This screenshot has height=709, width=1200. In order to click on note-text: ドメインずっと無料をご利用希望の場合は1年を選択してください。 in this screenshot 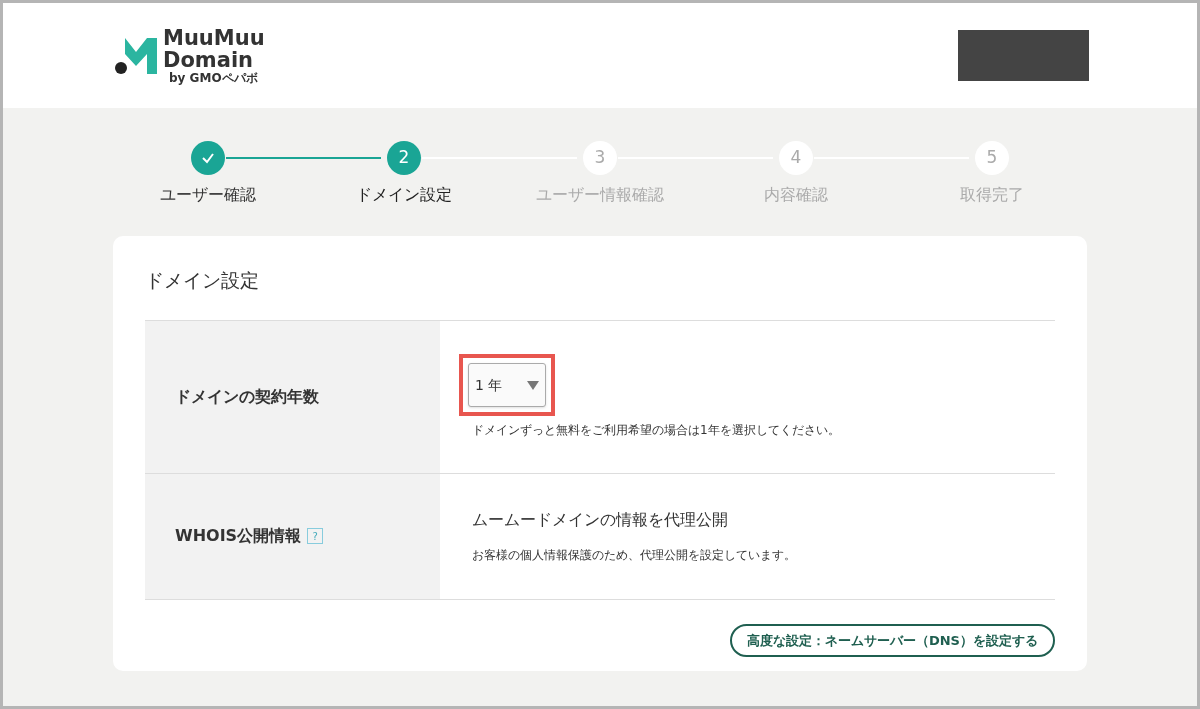, I will do `click(656, 430)`.